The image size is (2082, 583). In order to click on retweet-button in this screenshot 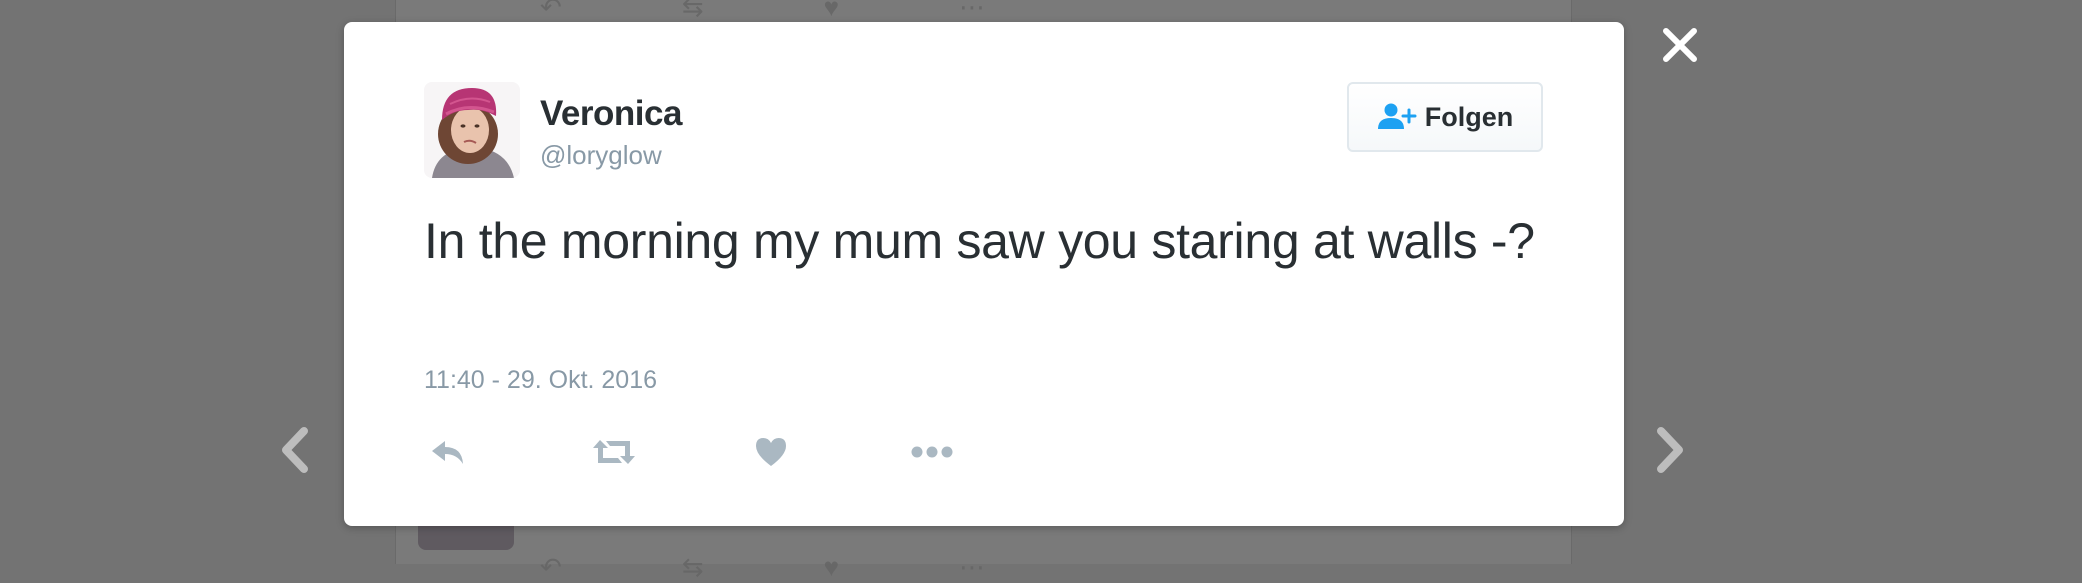, I will do `click(614, 452)`.